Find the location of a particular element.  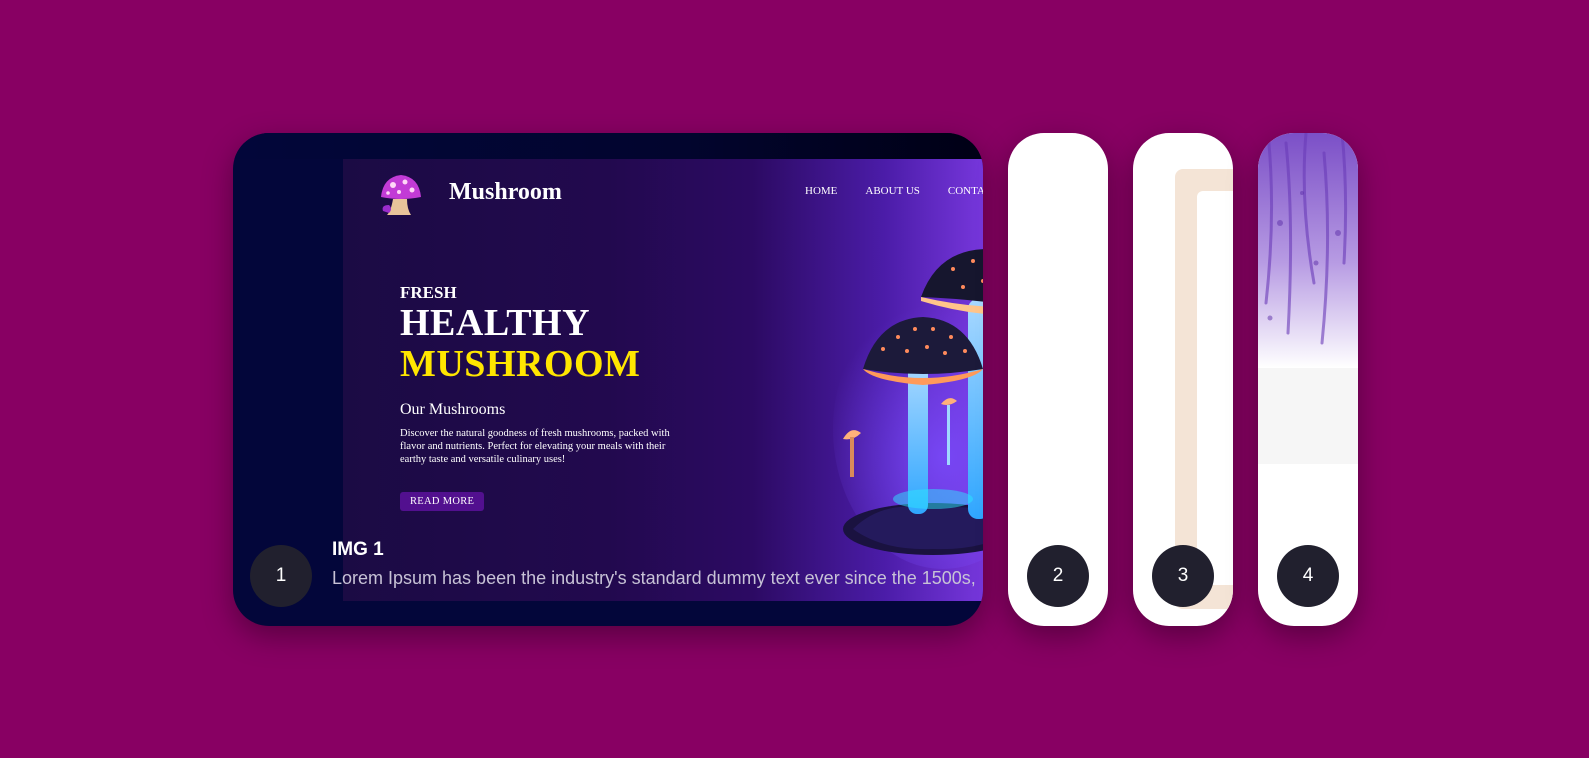

slide-card-4: 4 is located at coordinates (1308, 379).